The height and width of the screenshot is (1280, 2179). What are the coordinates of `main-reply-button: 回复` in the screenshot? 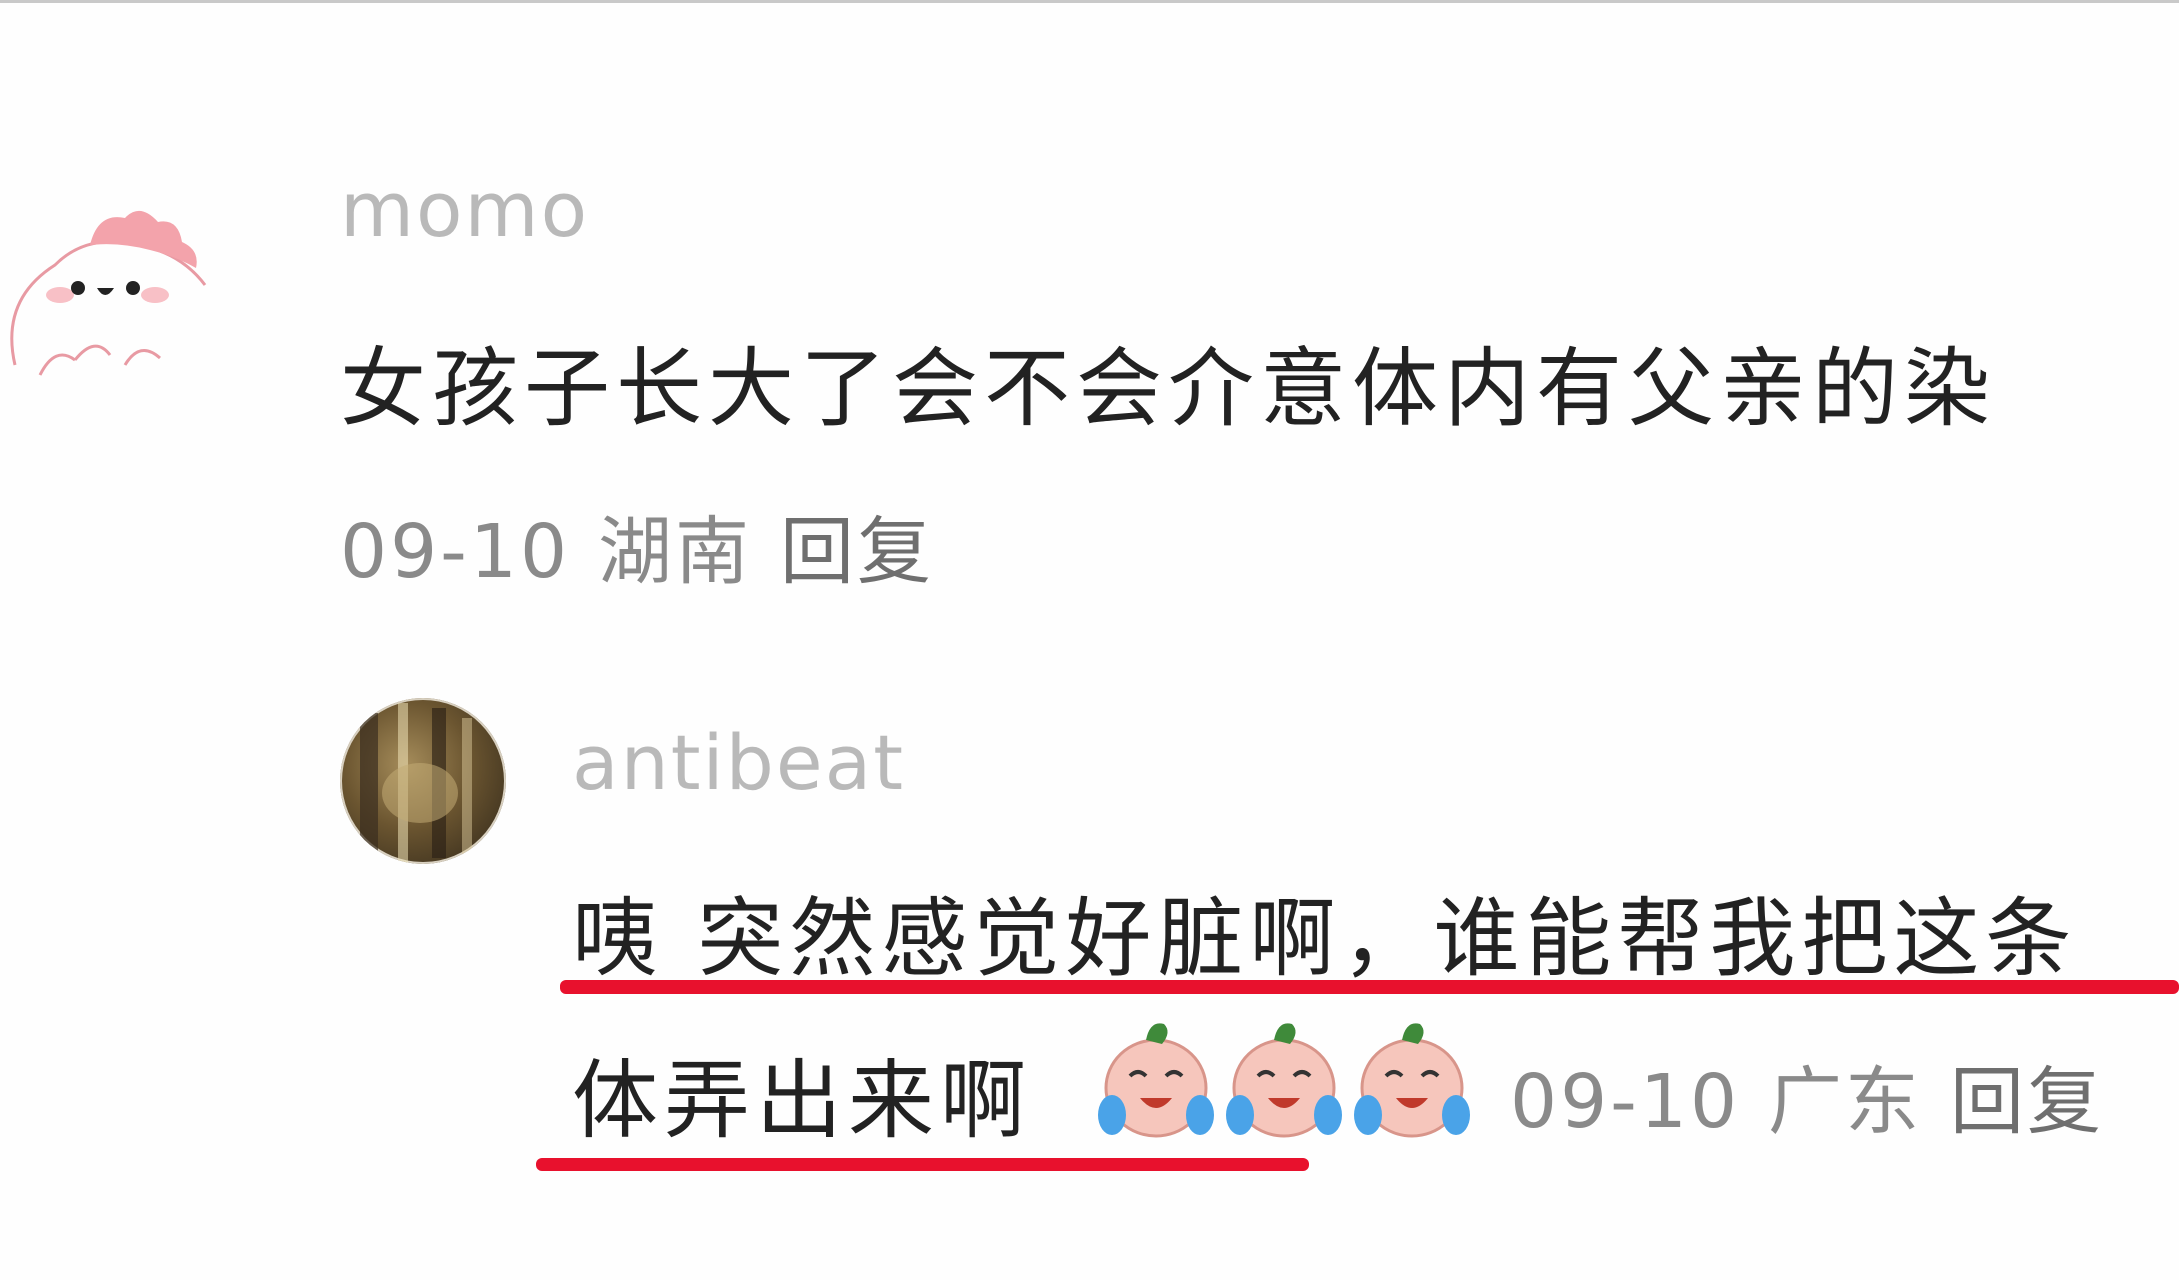 It's located at (857, 552).